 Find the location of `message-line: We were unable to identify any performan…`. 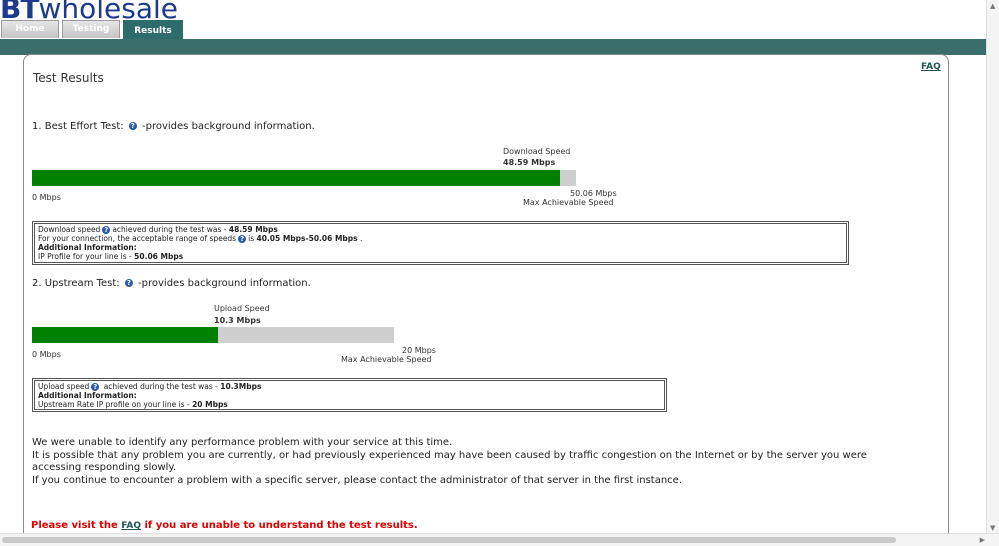

message-line: We were unable to identify any performan… is located at coordinates (242, 442).